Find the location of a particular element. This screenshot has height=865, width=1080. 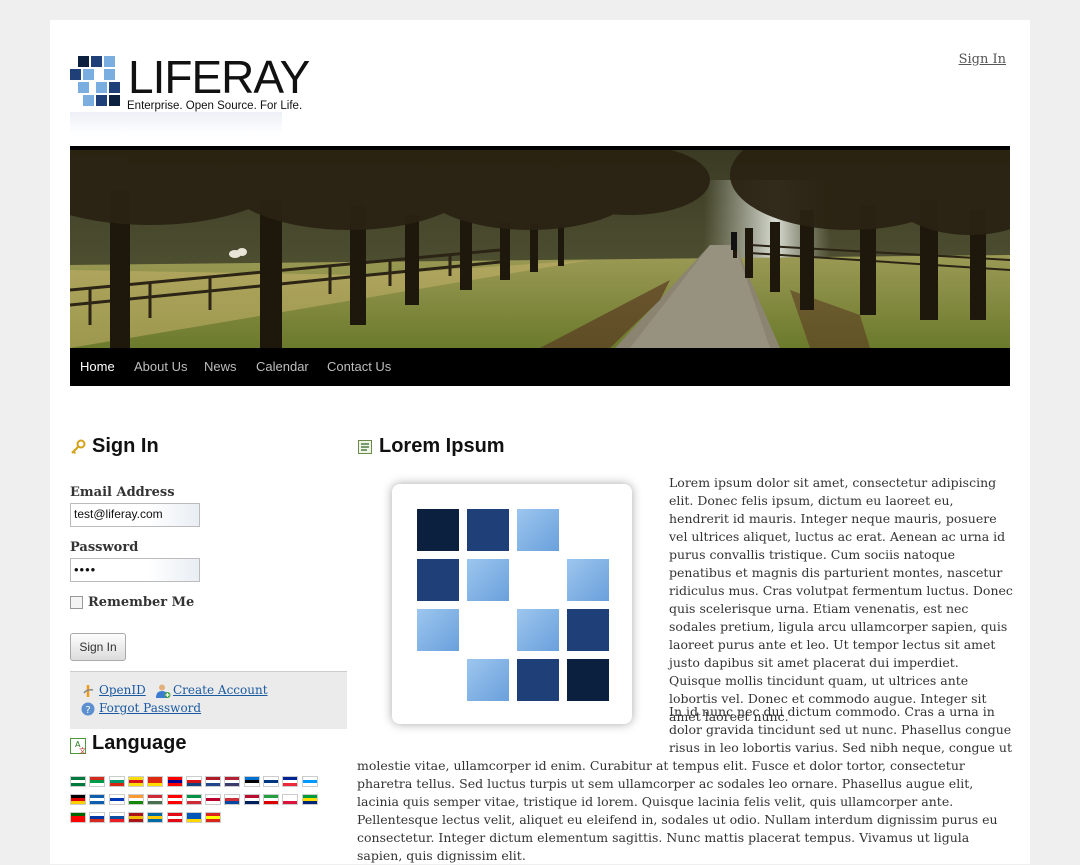

password-input: •••• is located at coordinates (135, 570).